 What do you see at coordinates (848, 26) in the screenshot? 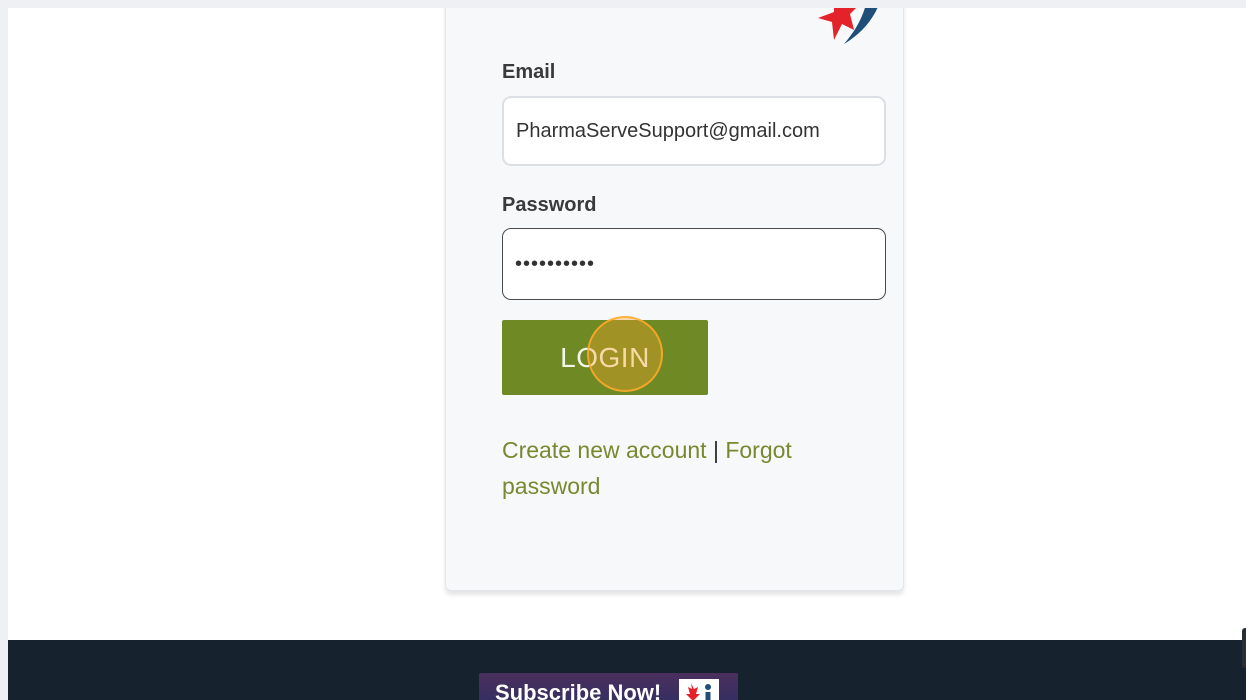
I see `maple-leaf-logo-icon` at bounding box center [848, 26].